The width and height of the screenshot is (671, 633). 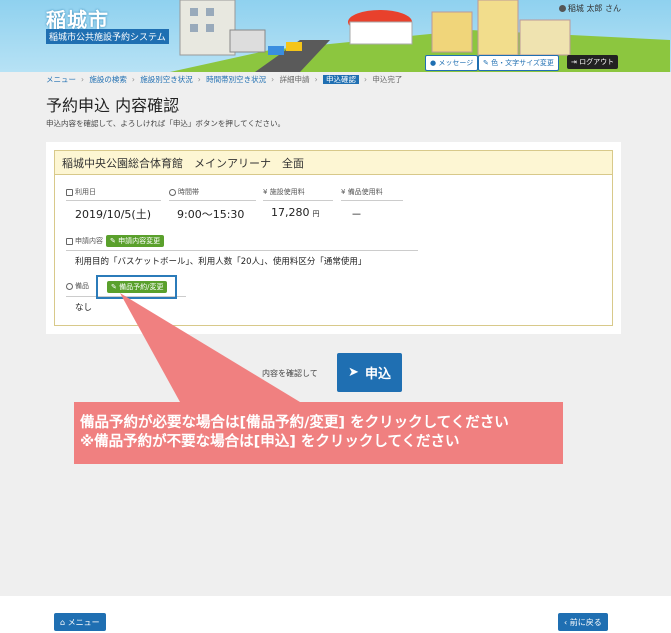 What do you see at coordinates (69, 286) in the screenshot?
I see `gear-icon` at bounding box center [69, 286].